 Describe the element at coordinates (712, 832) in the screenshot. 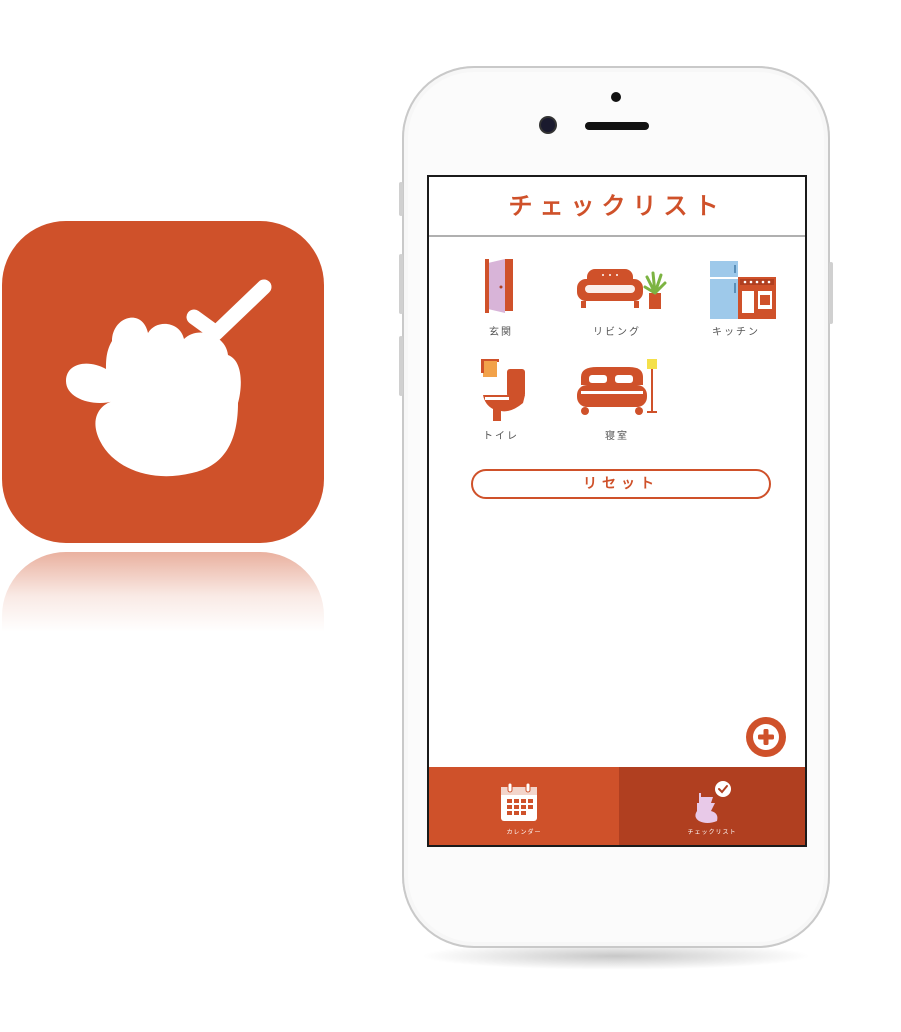

I see `tab-label: チェックリスト` at that location.